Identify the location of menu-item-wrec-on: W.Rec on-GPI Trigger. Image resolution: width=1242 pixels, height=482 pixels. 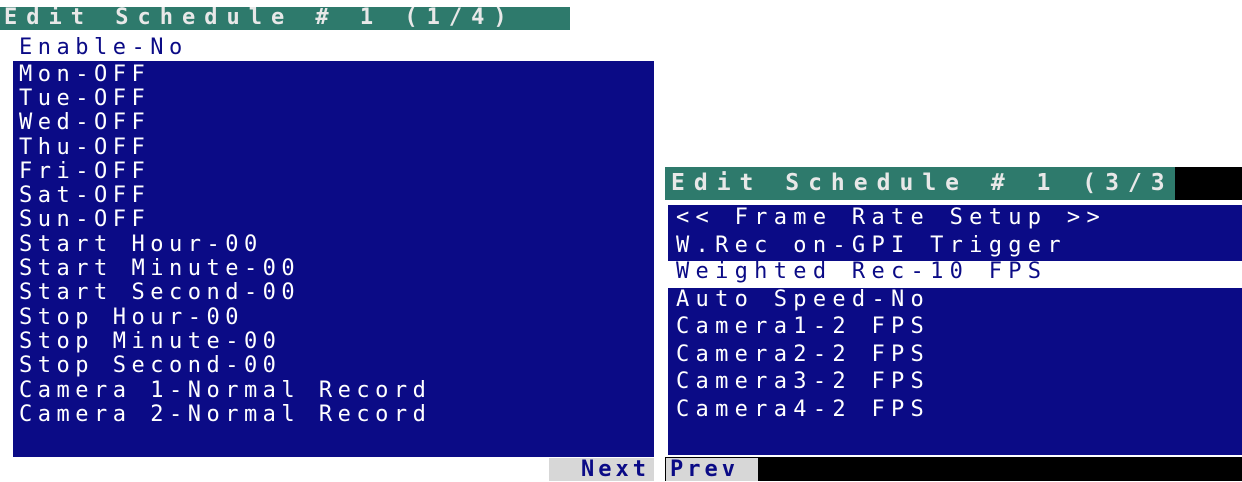
(955, 248).